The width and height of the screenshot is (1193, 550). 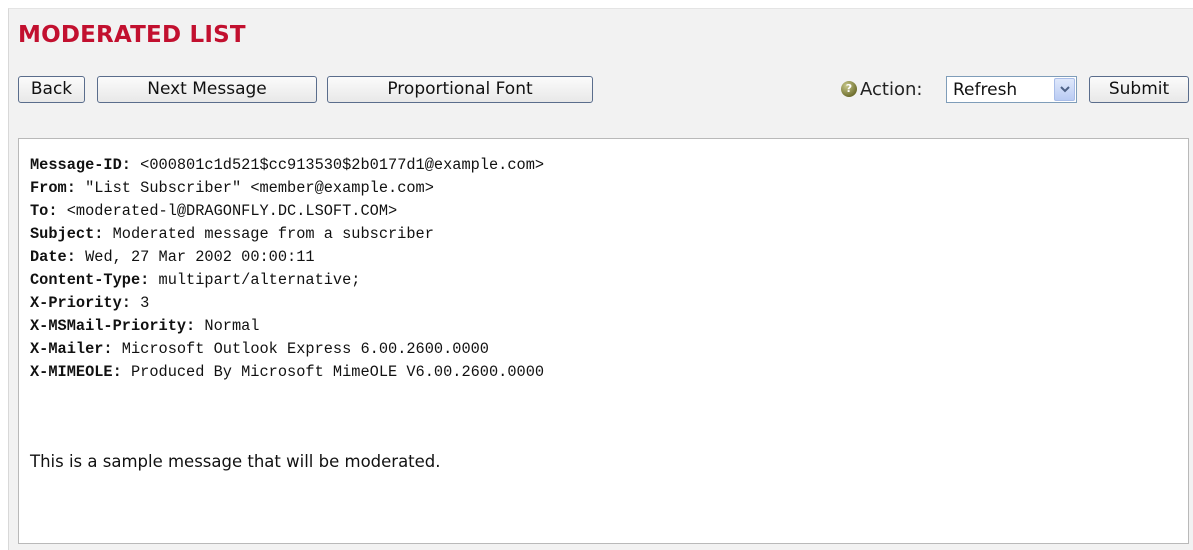 I want to click on header-key: Content-Type:, so click(x=90, y=280).